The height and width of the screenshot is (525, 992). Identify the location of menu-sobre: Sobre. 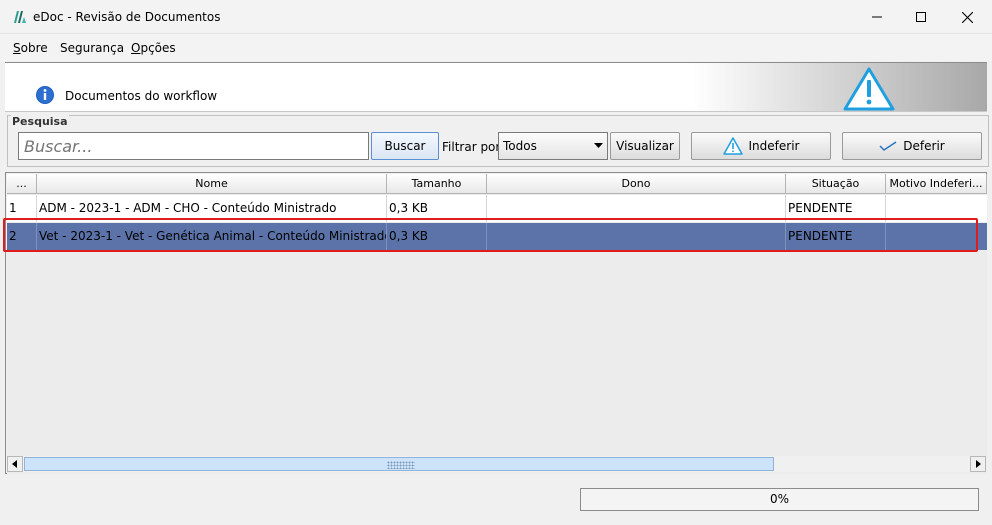
(30, 48).